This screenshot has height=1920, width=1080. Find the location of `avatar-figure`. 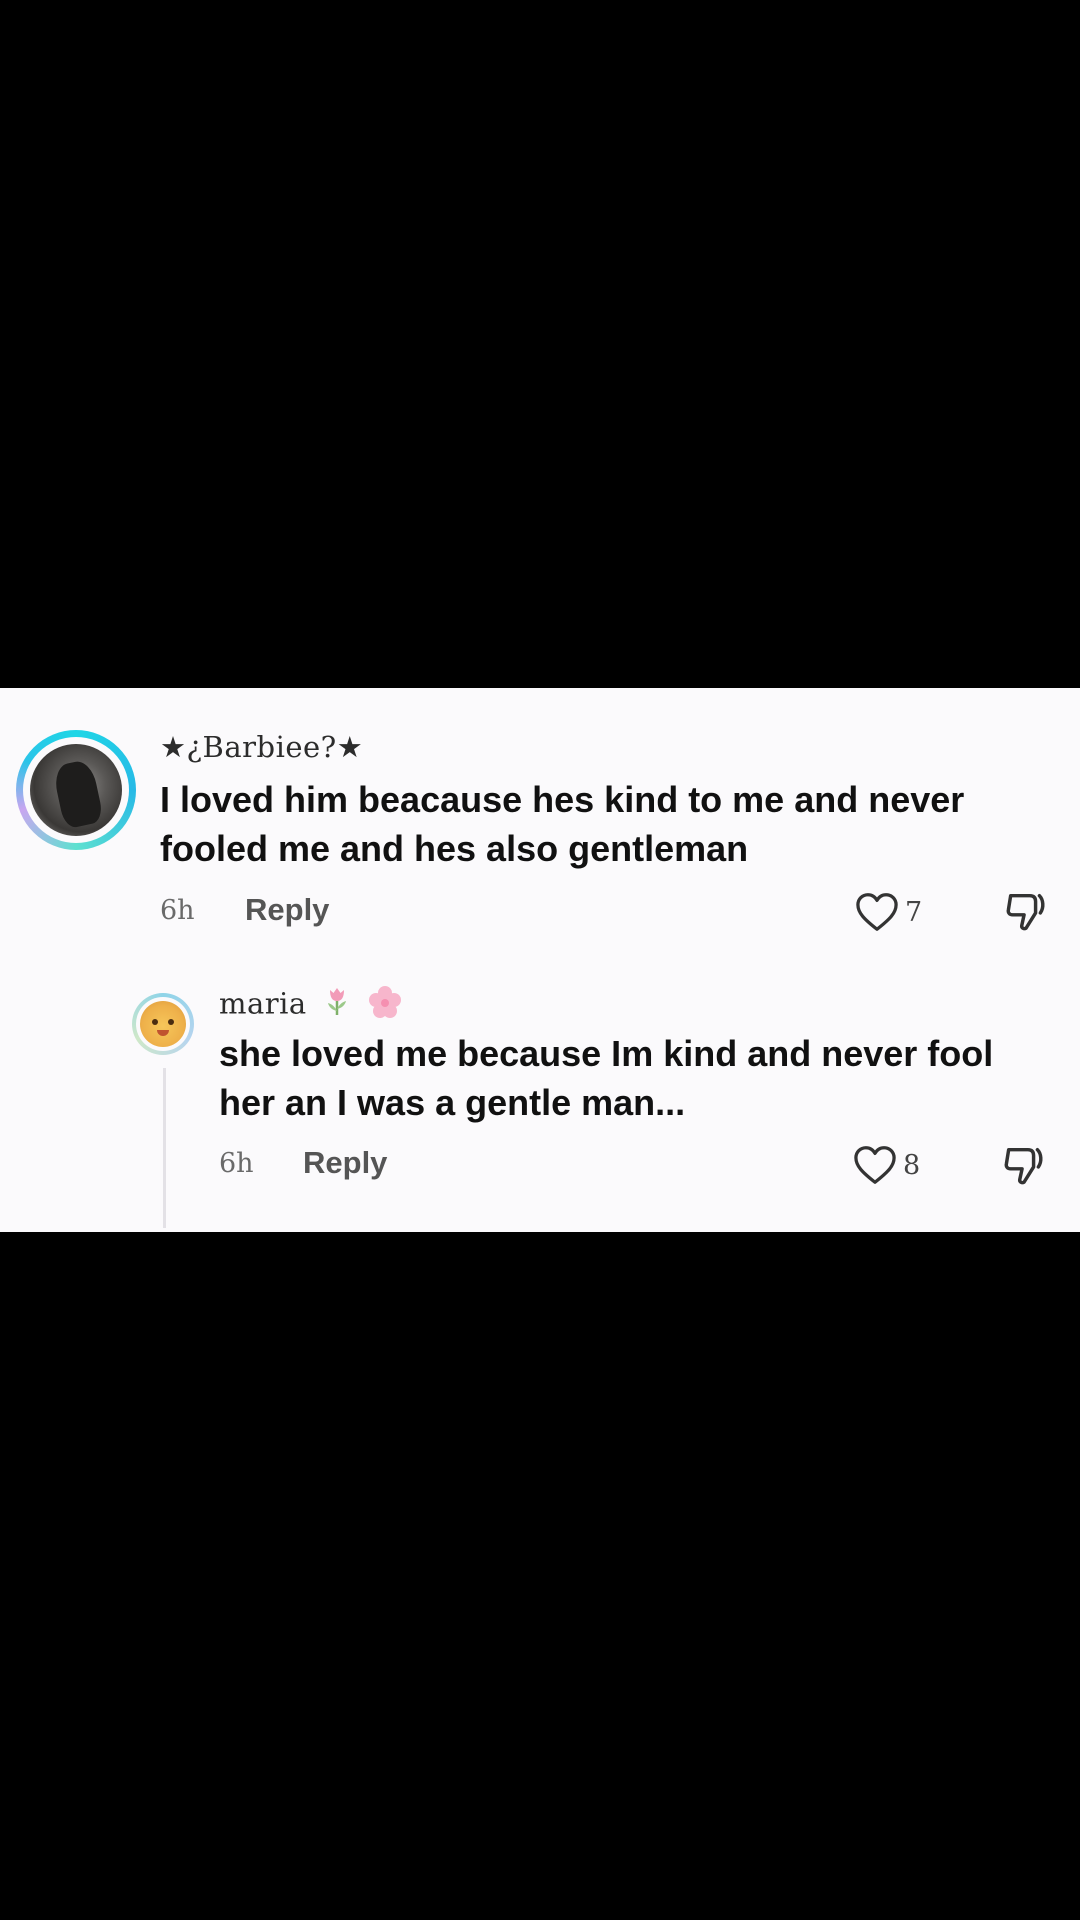

avatar-figure is located at coordinates (78, 794).